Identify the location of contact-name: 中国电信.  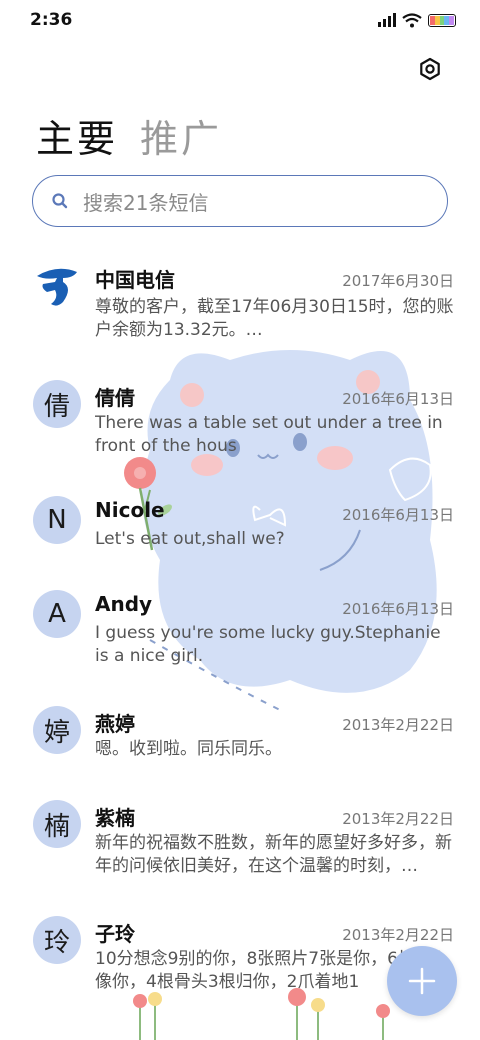
(135, 280).